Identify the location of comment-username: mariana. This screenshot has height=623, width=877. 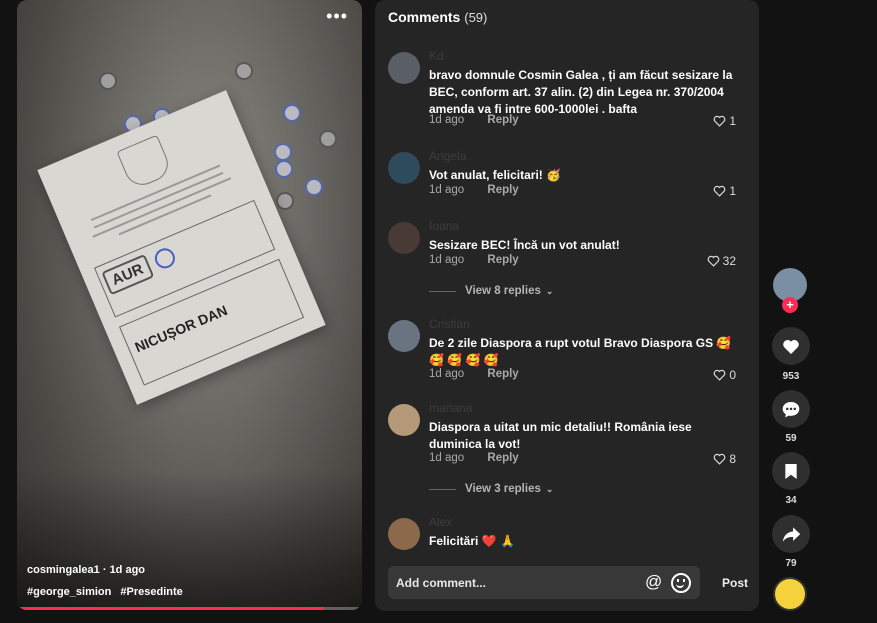
(450, 408).